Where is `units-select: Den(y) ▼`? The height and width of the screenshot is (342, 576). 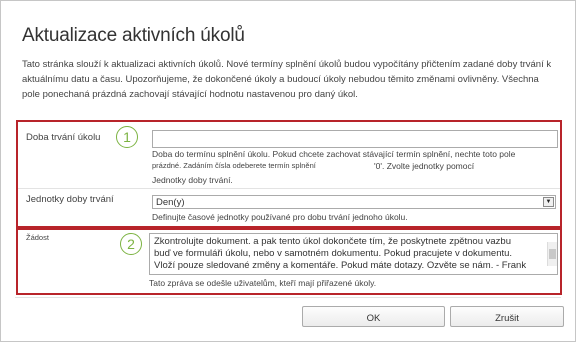
units-select: Den(y) ▼ is located at coordinates (354, 202).